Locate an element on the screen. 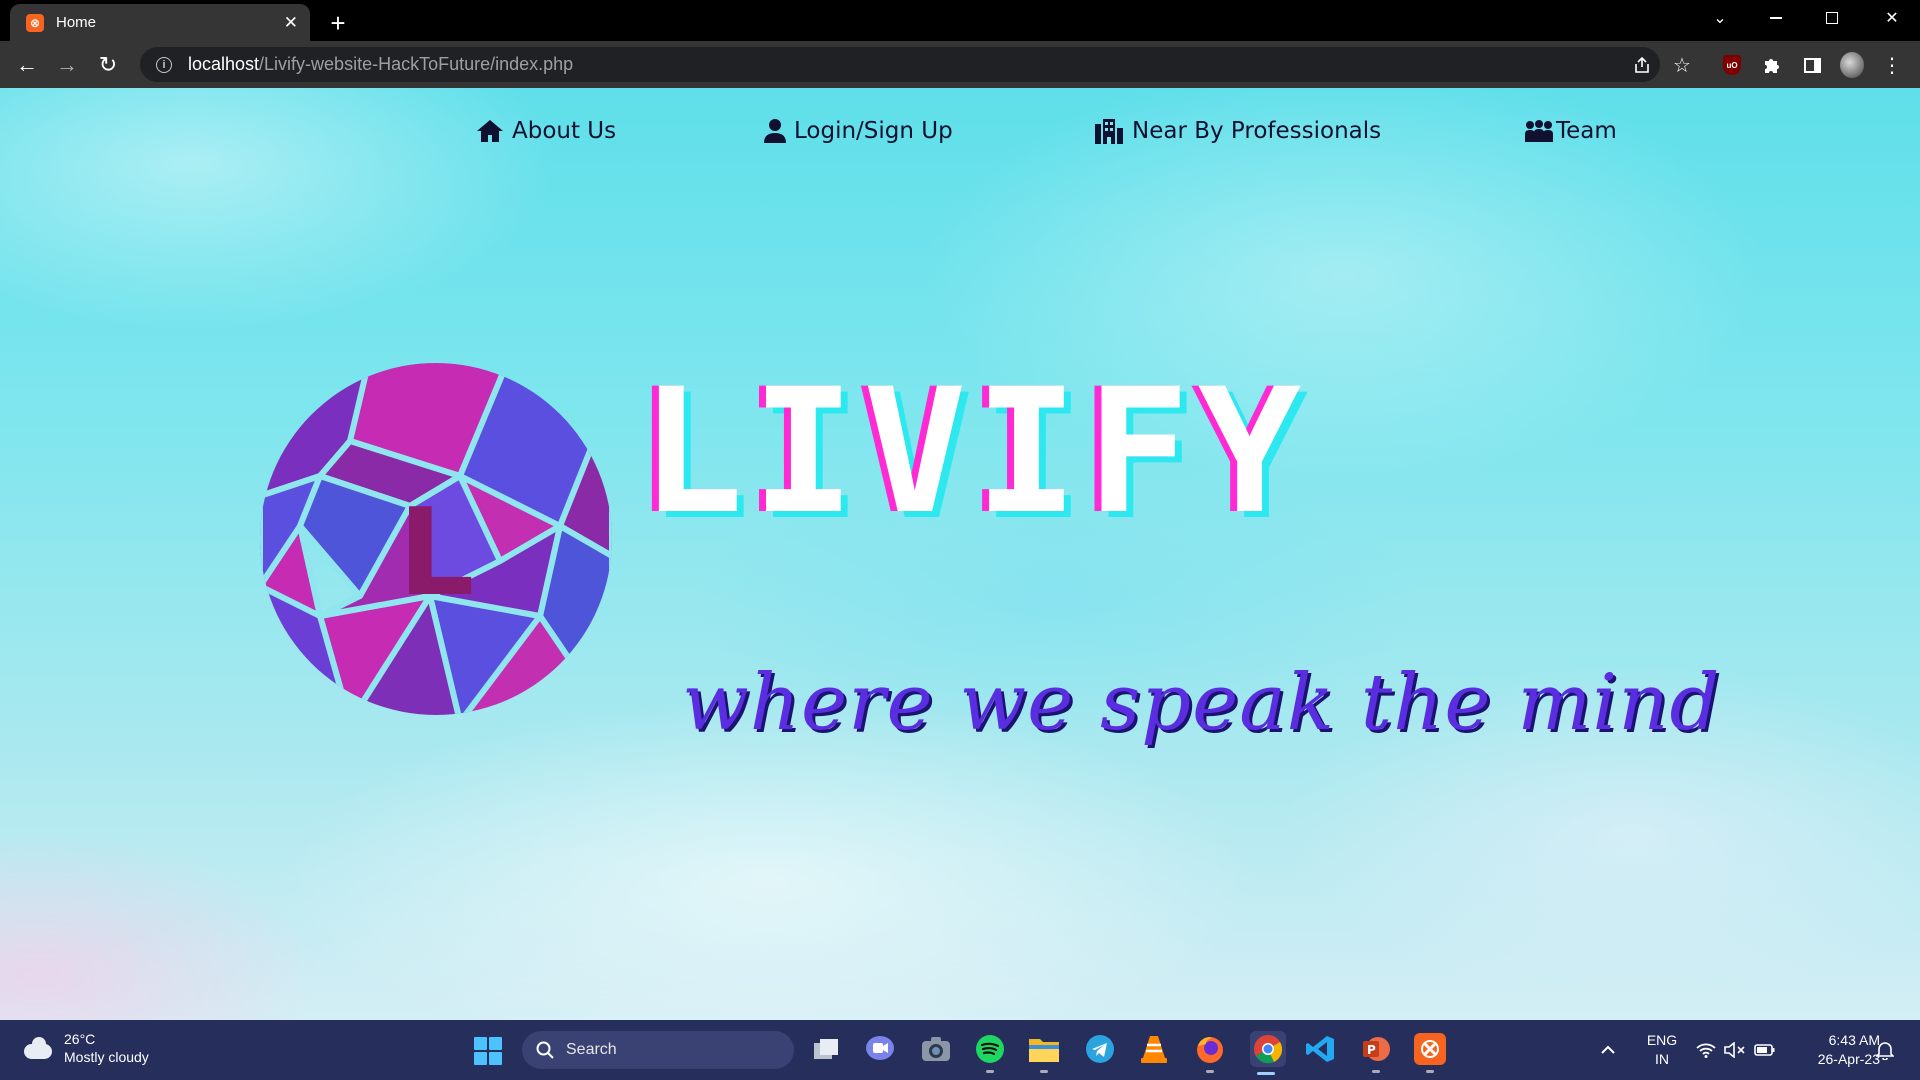 Image resolution: width=1920 pixels, height=1080 pixels. show-hidden-icons-chevron-icon is located at coordinates (1608, 1050).